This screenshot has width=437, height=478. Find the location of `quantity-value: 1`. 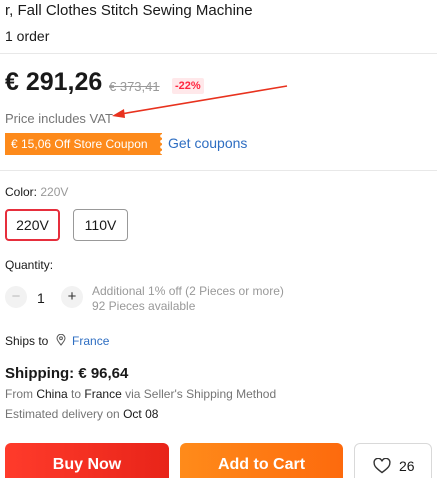

quantity-value: 1 is located at coordinates (41, 298).